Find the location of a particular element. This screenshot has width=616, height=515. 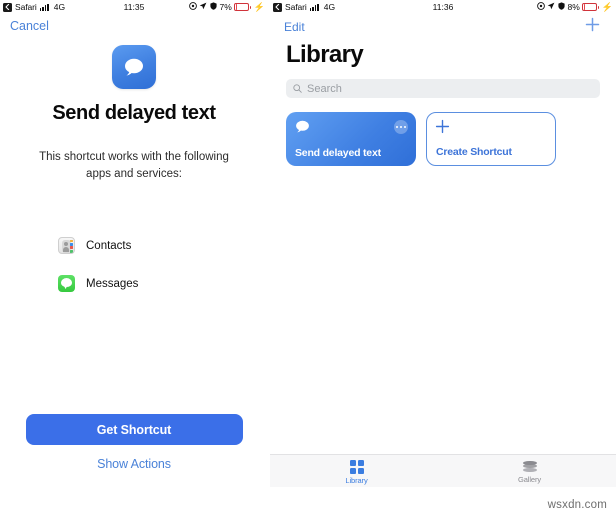

nav-bar-left: Cancel is located at coordinates (134, 27).